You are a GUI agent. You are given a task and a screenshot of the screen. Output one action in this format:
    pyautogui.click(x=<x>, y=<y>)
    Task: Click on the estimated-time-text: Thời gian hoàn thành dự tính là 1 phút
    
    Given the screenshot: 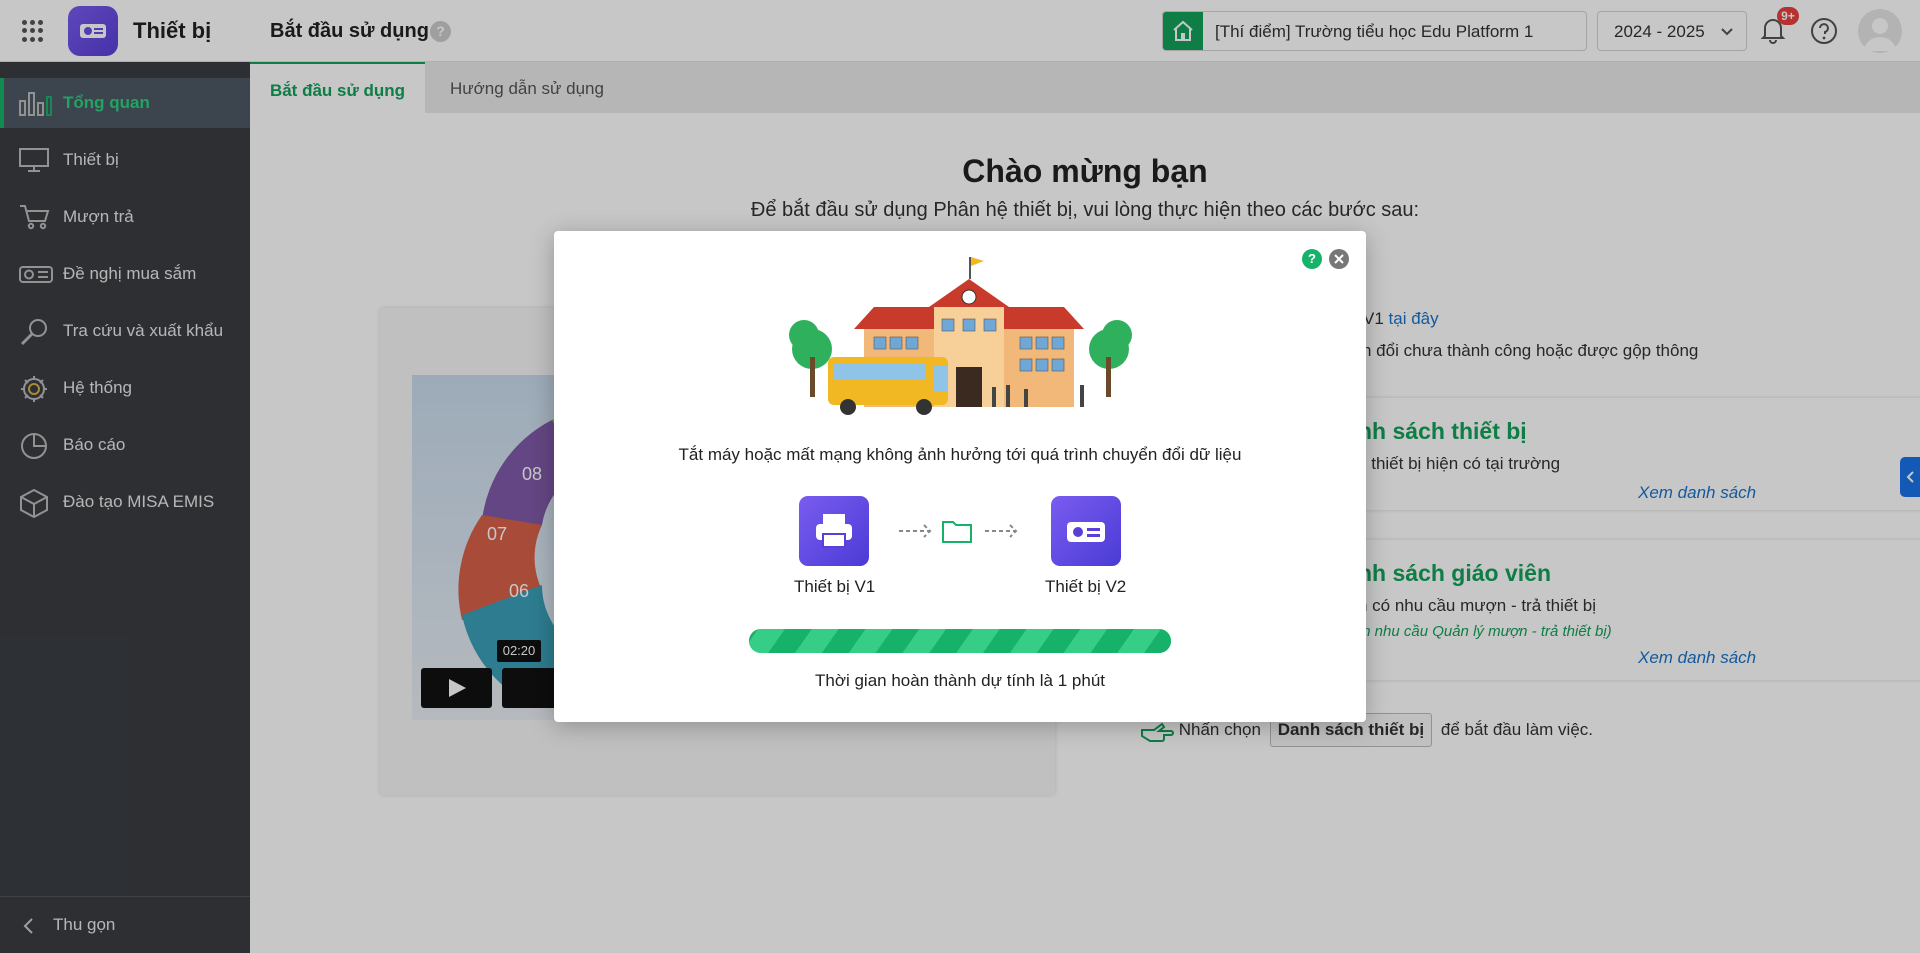 What is the action you would take?
    pyautogui.click(x=959, y=680)
    